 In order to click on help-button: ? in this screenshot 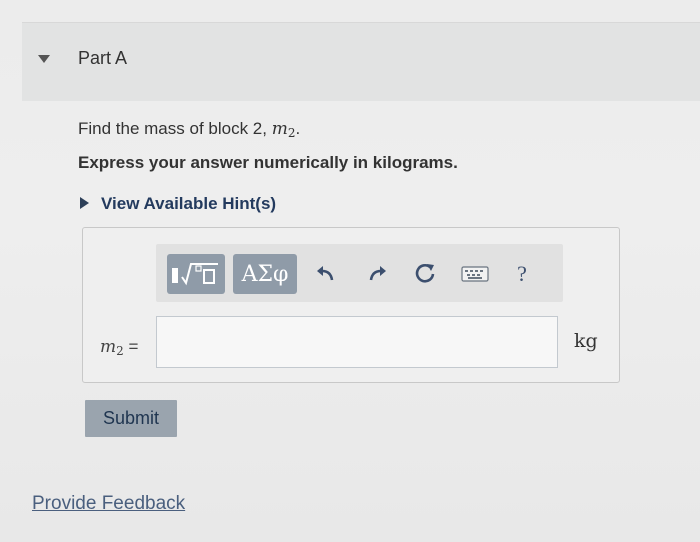, I will do `click(522, 274)`.